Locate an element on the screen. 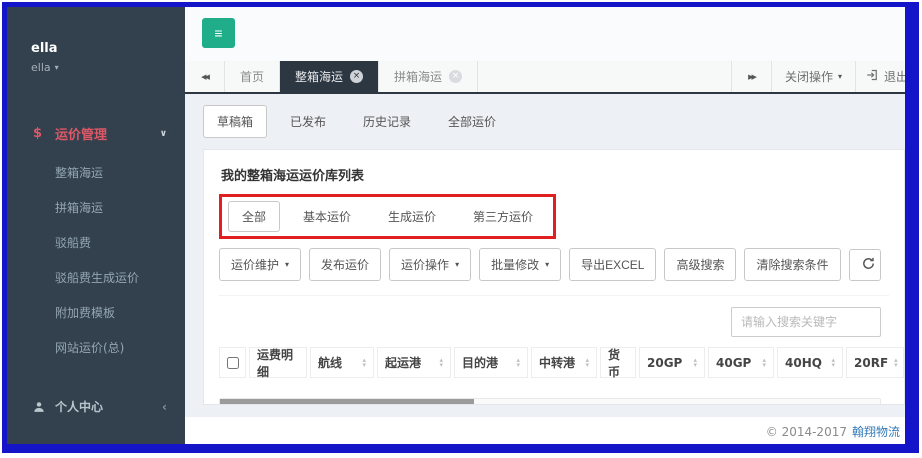  tabbar-spacer is located at coordinates (604, 76).